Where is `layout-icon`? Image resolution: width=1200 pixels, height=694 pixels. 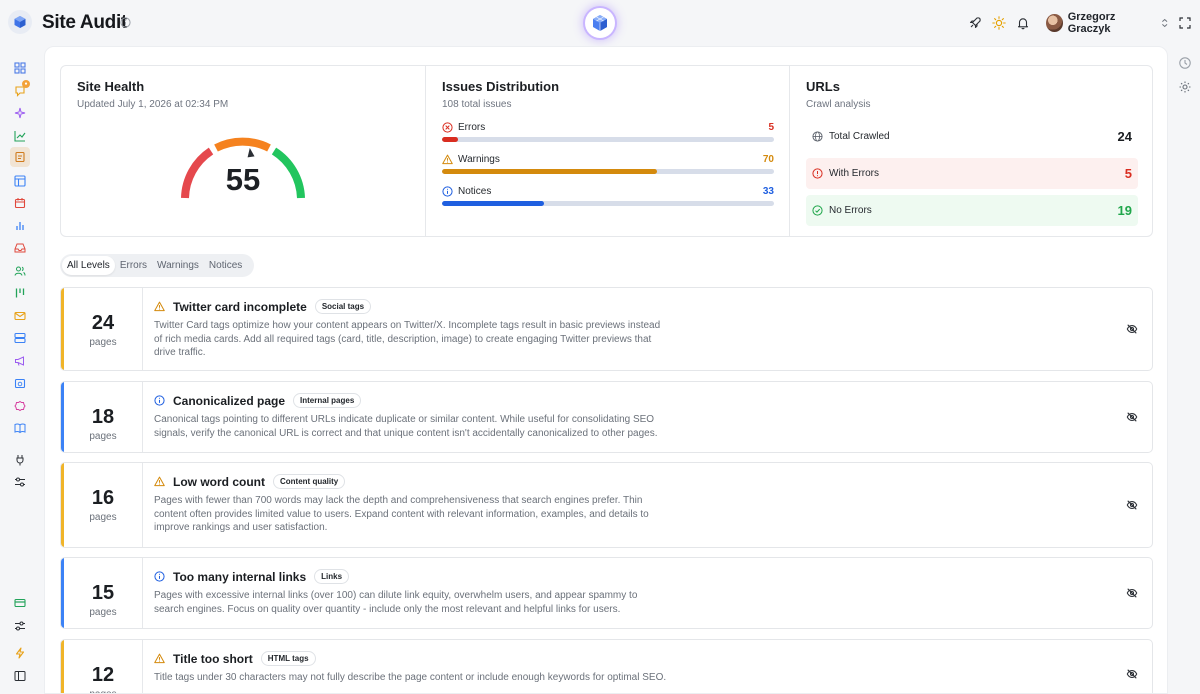
layout-icon is located at coordinates (20, 181).